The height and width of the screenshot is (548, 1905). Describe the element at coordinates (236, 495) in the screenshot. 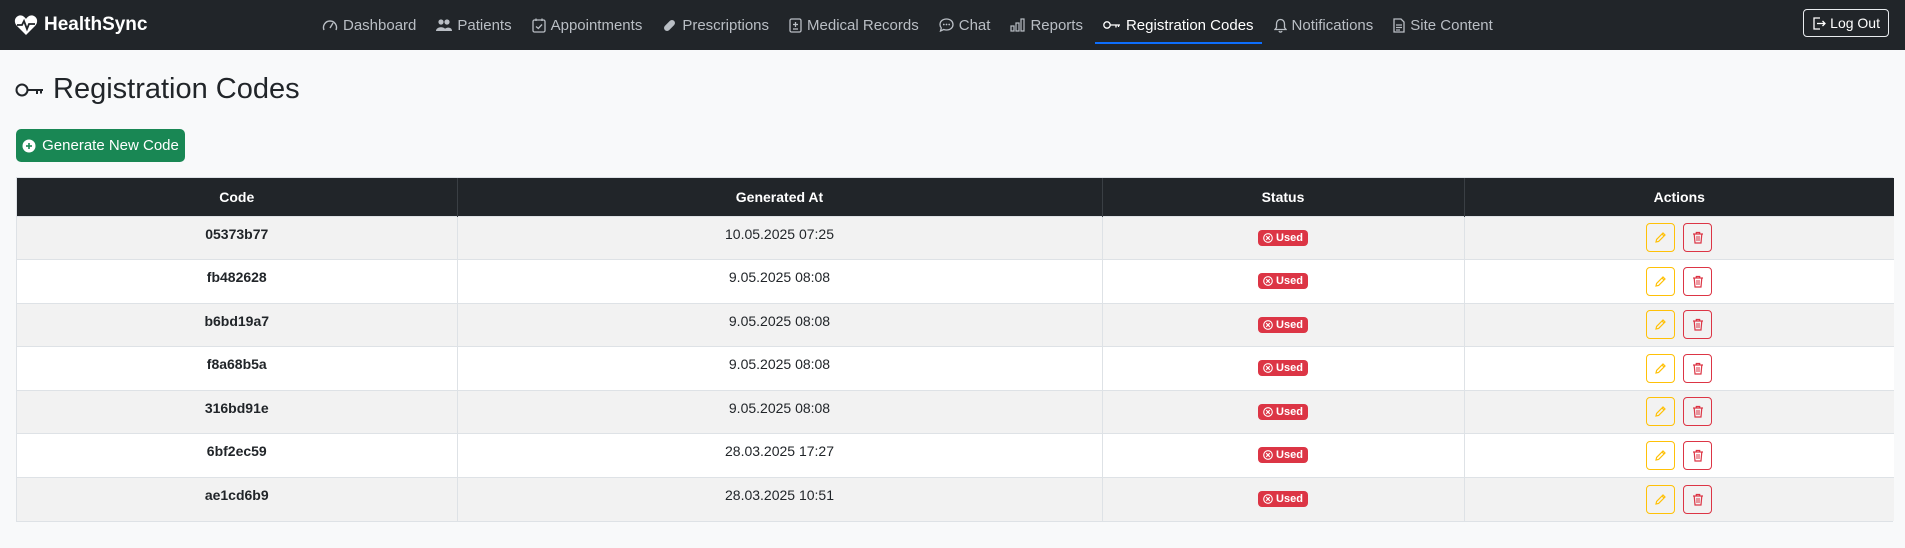

I see `code-value: ae1cd6b9` at that location.